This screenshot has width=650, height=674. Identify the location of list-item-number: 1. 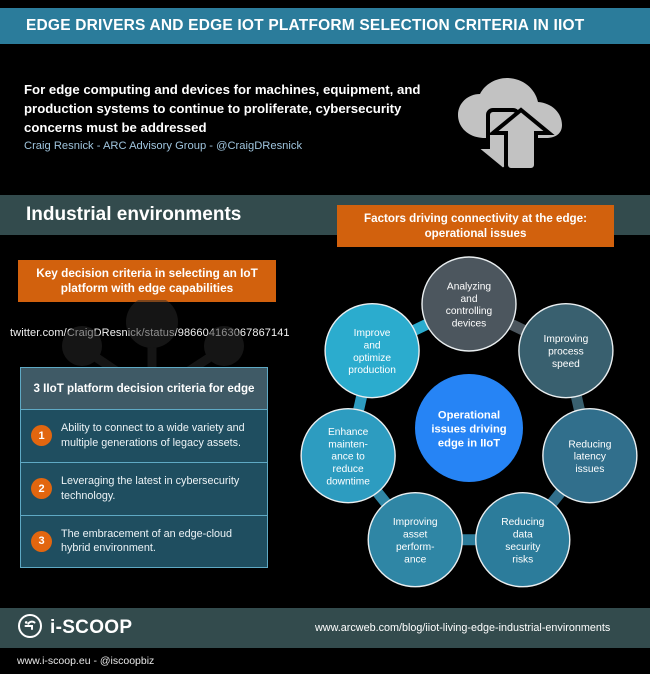
(41, 436).